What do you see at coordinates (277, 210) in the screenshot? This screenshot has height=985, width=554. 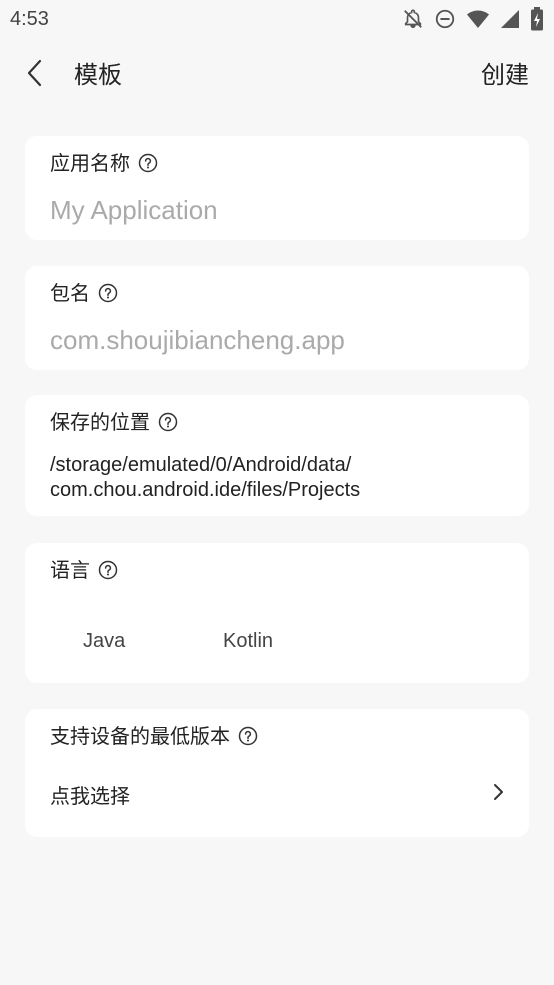 I see `app-name-input` at bounding box center [277, 210].